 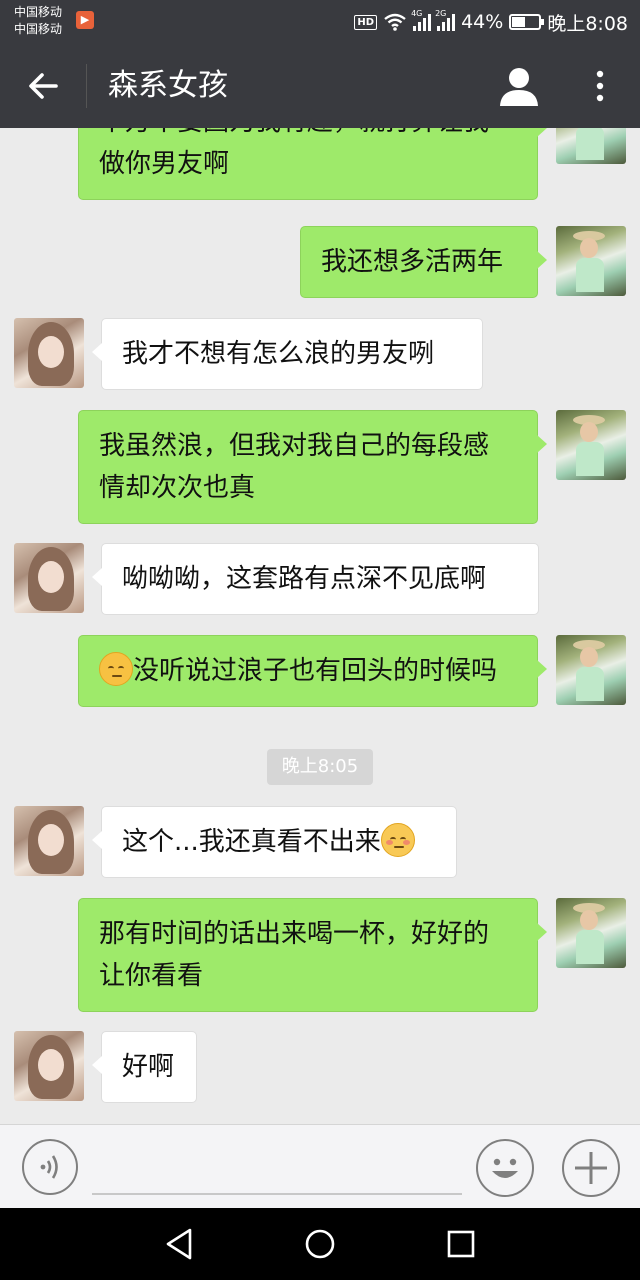 What do you see at coordinates (148, 1067) in the screenshot?
I see `message-text: 好啊` at bounding box center [148, 1067].